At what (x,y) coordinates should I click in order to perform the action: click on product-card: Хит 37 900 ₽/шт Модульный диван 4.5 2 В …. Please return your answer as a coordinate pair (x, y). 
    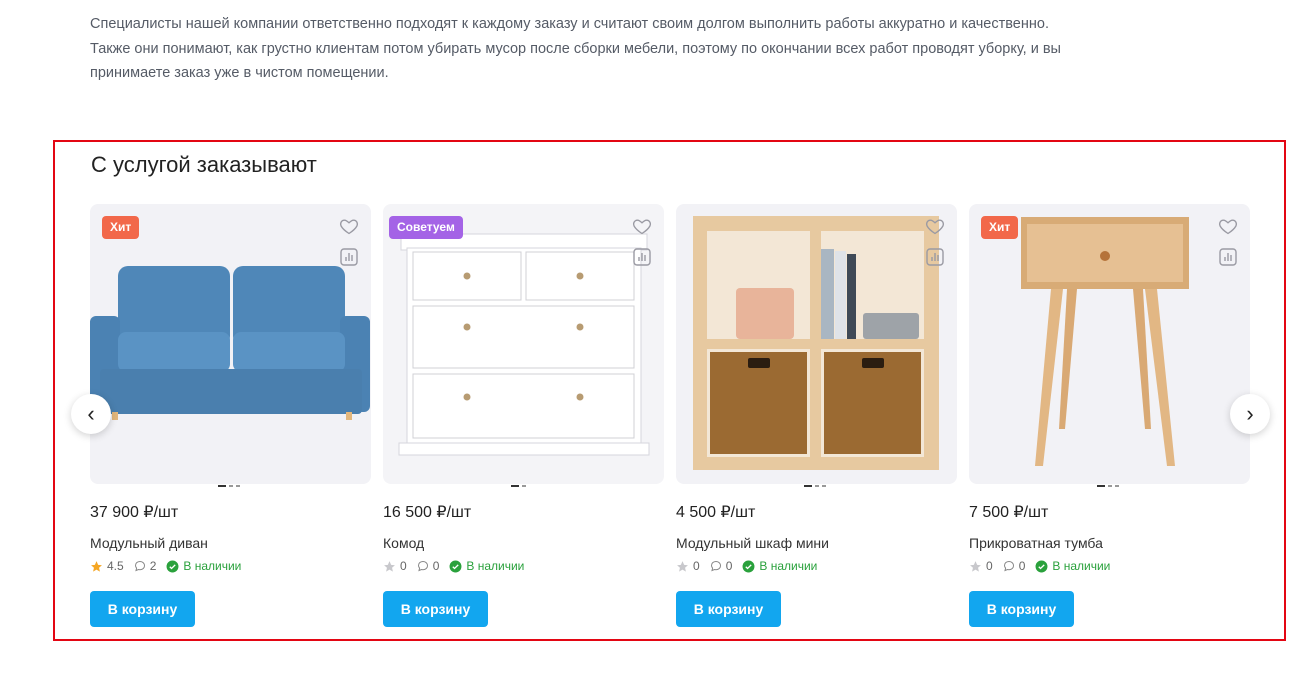
    Looking at the image, I should click on (230, 419).